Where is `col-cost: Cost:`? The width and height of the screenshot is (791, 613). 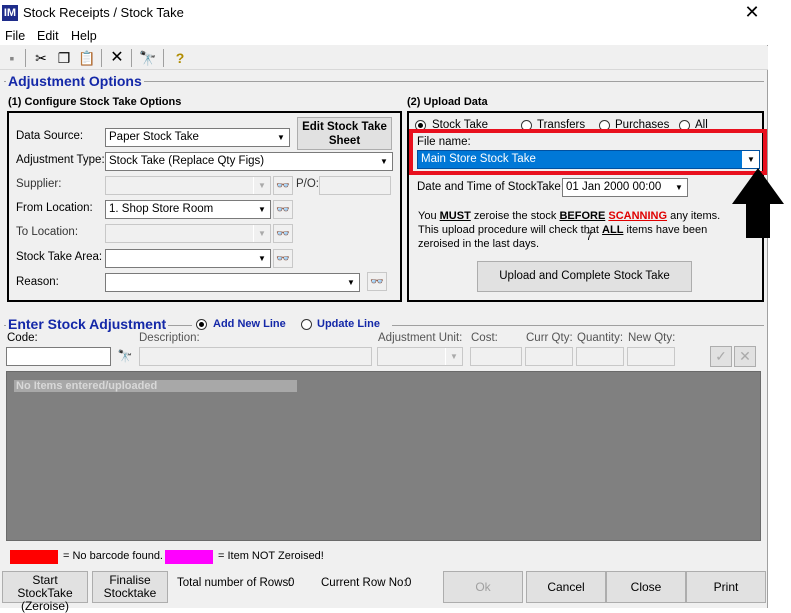
col-cost: Cost: is located at coordinates (484, 338).